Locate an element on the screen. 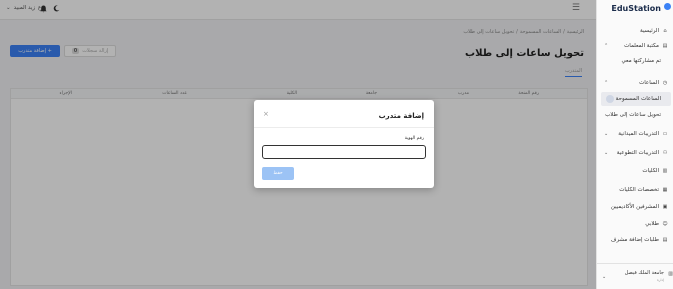 This screenshot has height=289, width=673. sidebar-item-allowed-hours: الساعات المسموحة is located at coordinates (636, 99).